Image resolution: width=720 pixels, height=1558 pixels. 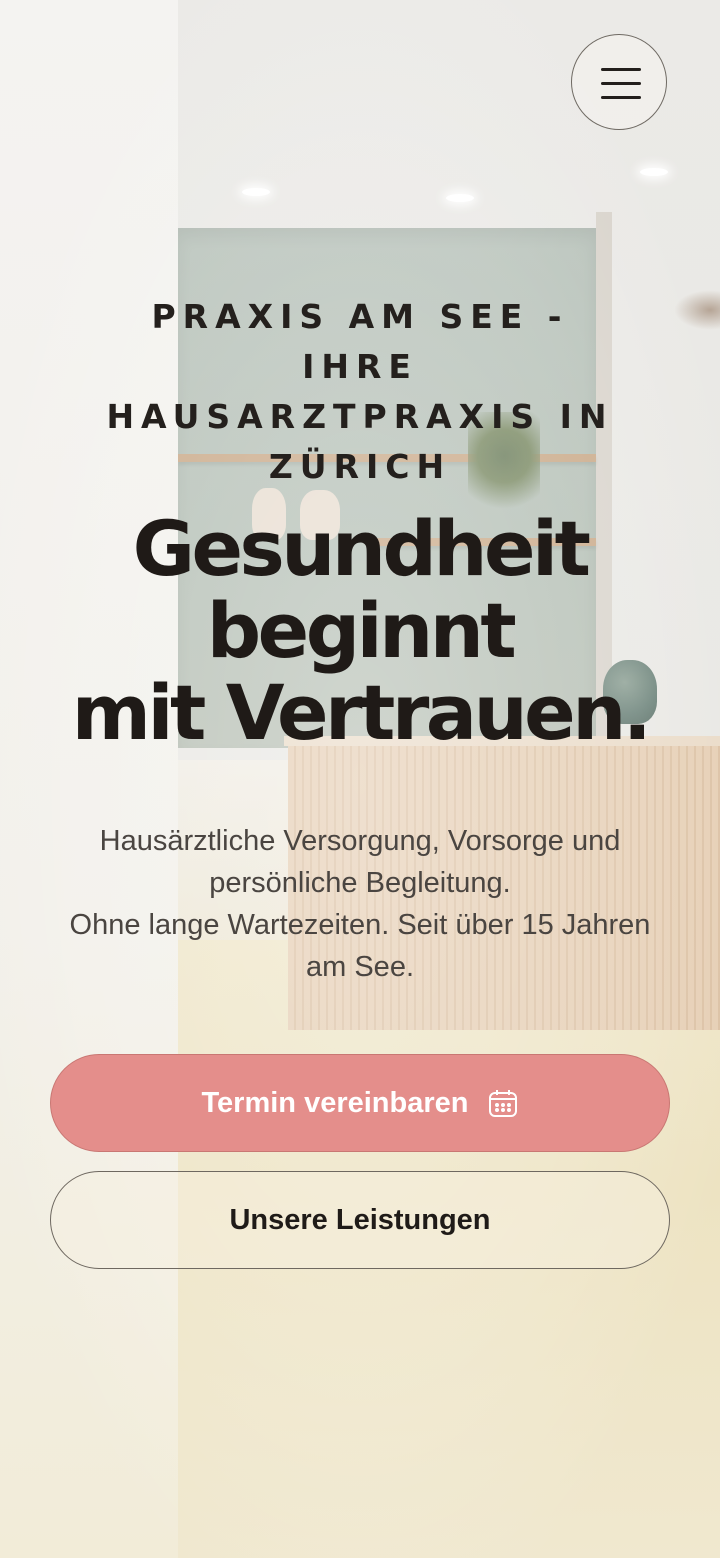 What do you see at coordinates (360, 416) in the screenshot?
I see `hero-eyebrow-line: HAUSARZTPRAXIS IN` at bounding box center [360, 416].